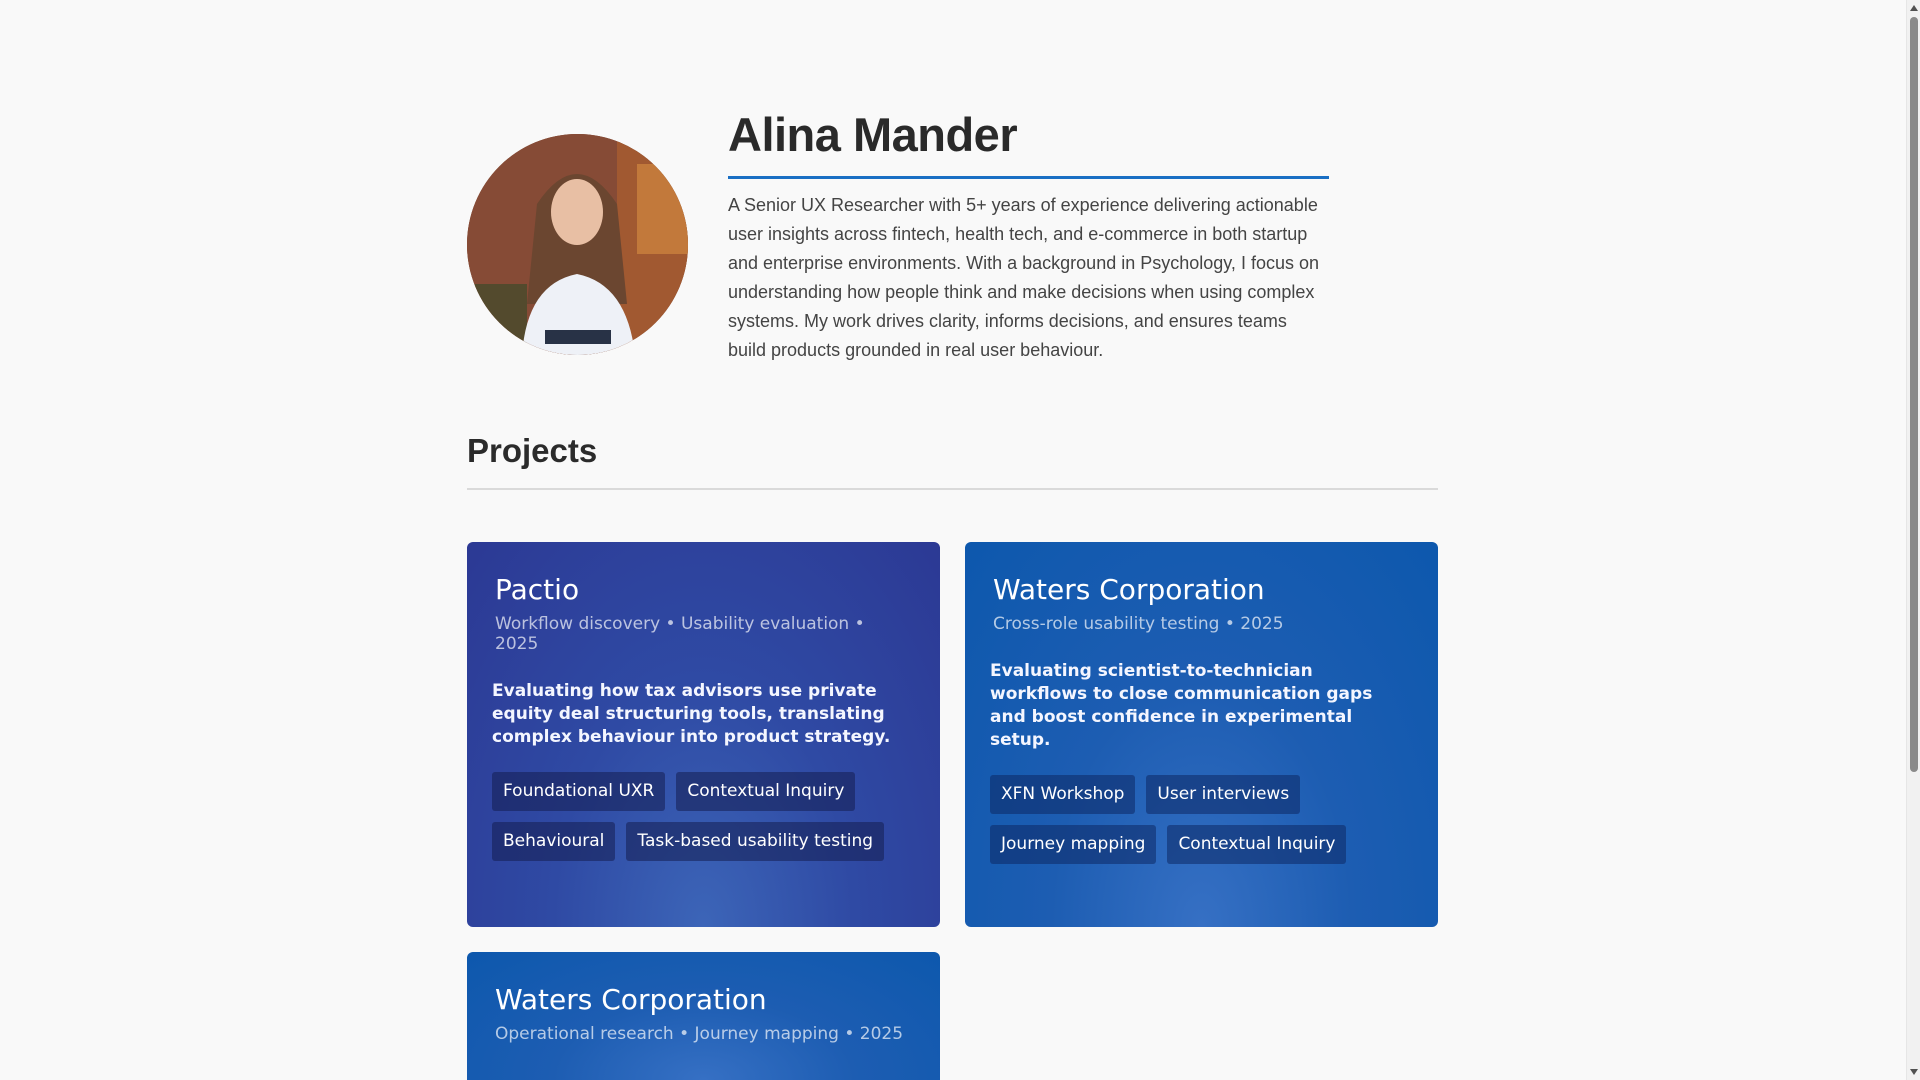 Image resolution: width=1920 pixels, height=1080 pixels. Describe the element at coordinates (1063, 794) in the screenshot. I see `tag: XFN Workshop` at that location.